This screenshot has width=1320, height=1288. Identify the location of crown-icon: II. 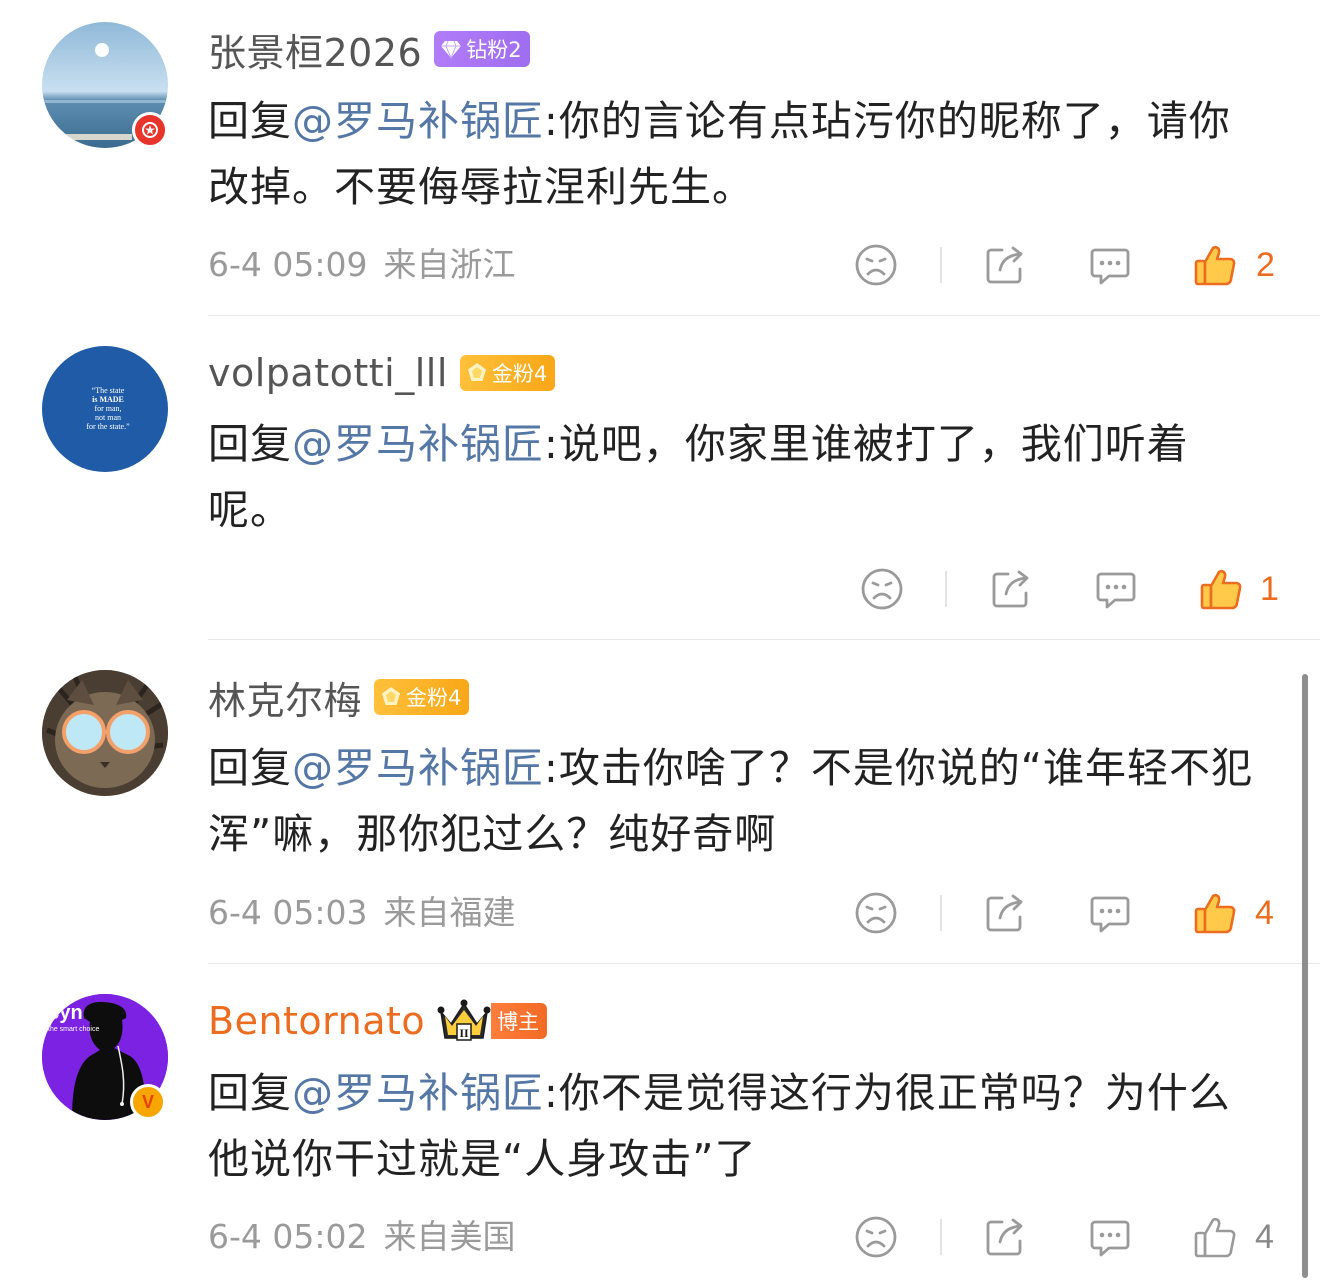
(464, 1020).